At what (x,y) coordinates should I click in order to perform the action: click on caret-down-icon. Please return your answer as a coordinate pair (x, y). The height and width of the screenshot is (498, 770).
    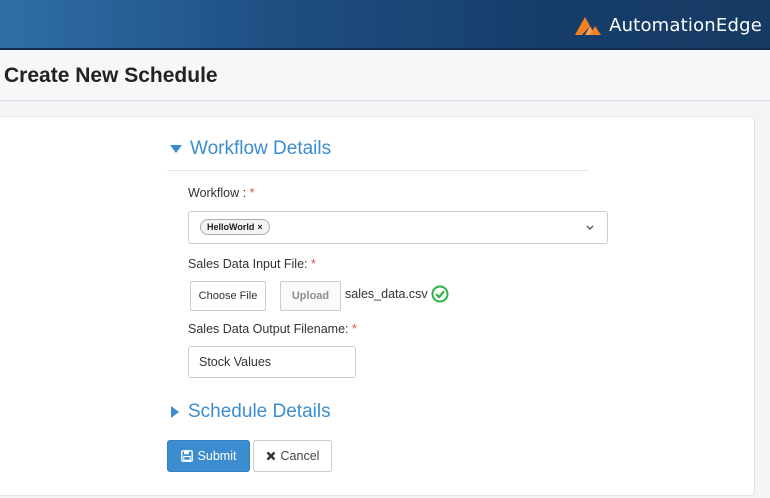
    Looking at the image, I should click on (176, 149).